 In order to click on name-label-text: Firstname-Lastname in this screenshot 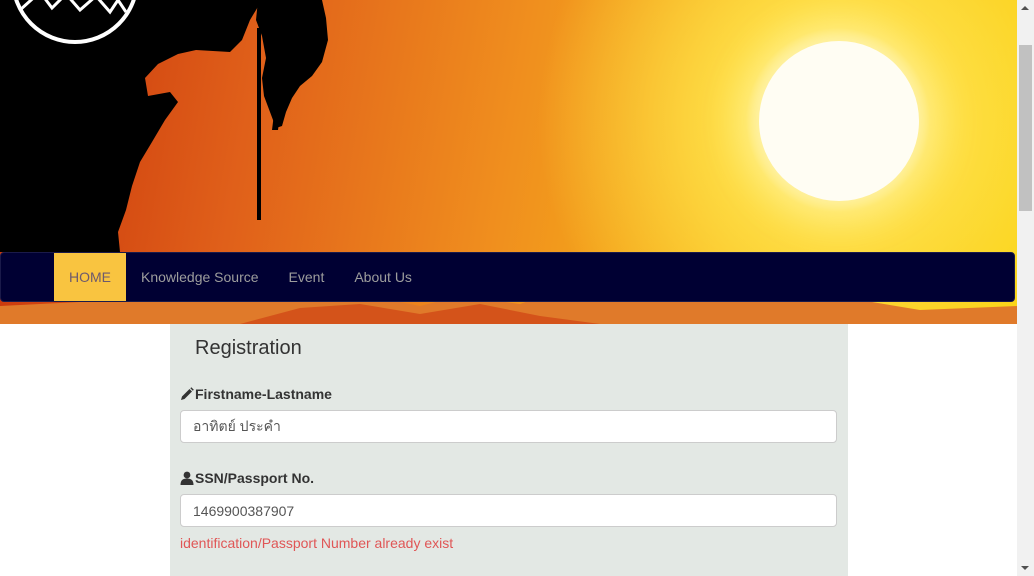, I will do `click(263, 394)`.